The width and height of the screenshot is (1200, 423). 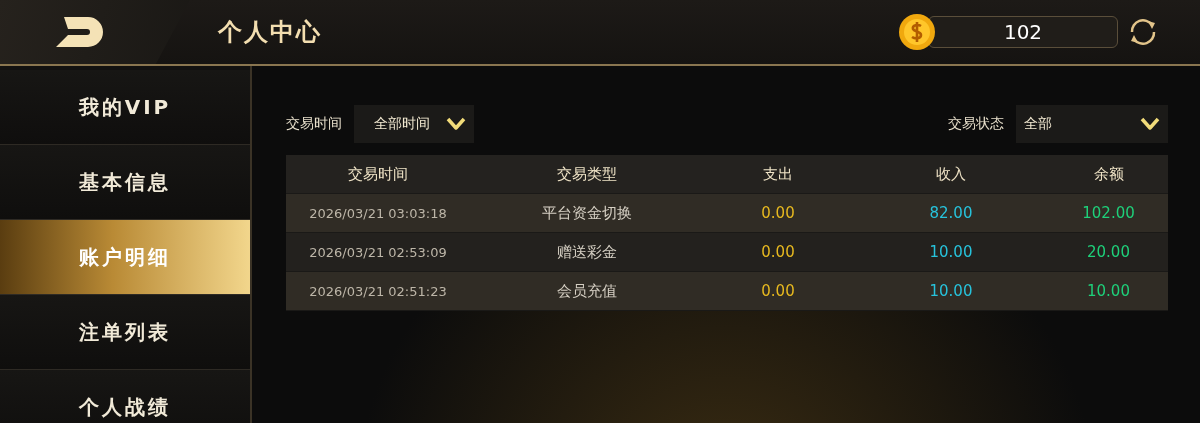 What do you see at coordinates (917, 32) in the screenshot?
I see `coin-icon` at bounding box center [917, 32].